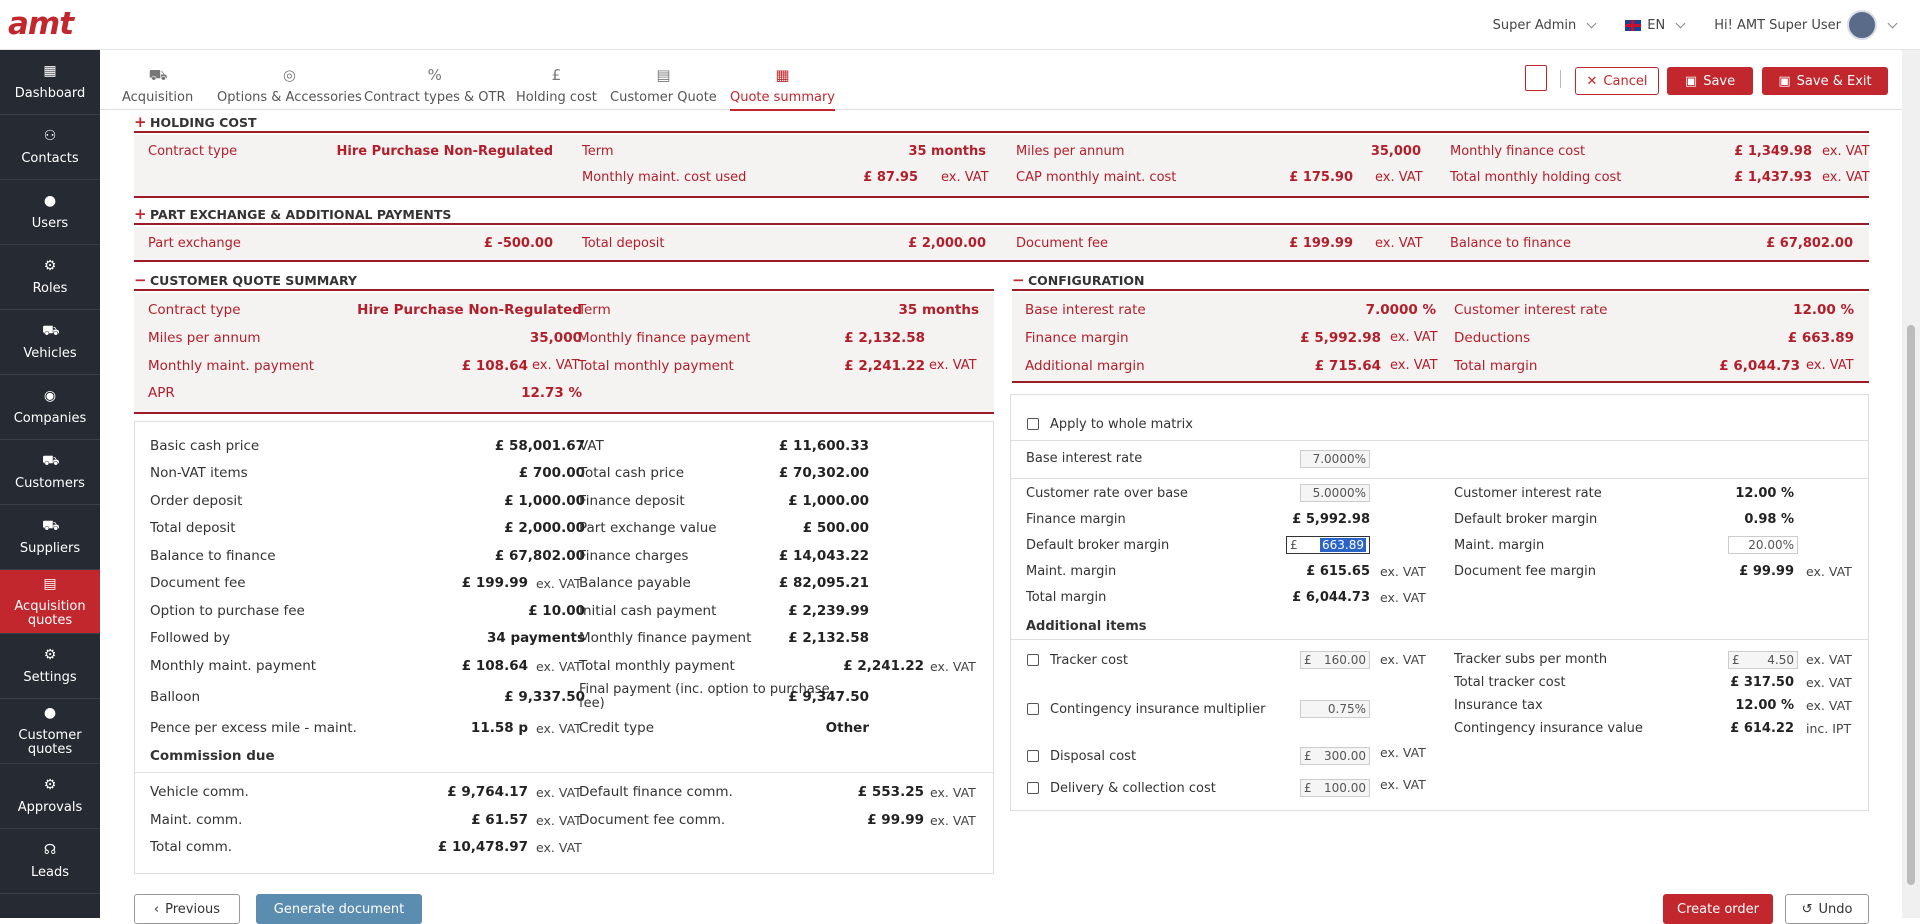 This screenshot has height=924, width=1920. What do you see at coordinates (1736, 660) in the screenshot?
I see `unit: £` at bounding box center [1736, 660].